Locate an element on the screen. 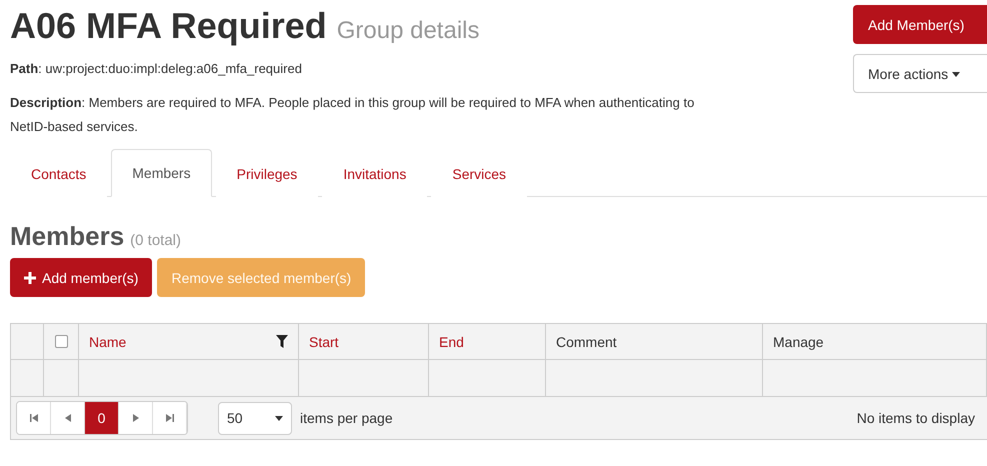 Image resolution: width=987 pixels, height=466 pixels. next-page-icon is located at coordinates (136, 418).